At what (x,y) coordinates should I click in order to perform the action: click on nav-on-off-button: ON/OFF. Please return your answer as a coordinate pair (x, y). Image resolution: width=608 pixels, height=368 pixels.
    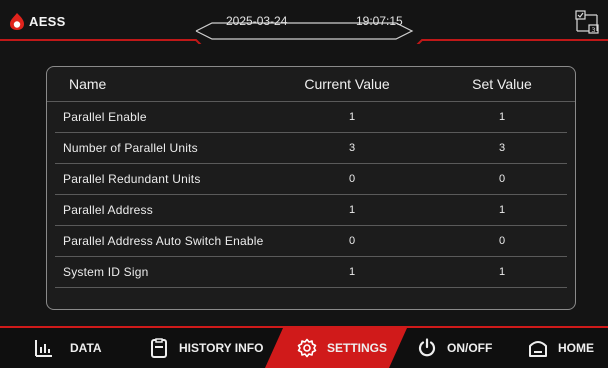
    Looking at the image, I should click on (454, 348).